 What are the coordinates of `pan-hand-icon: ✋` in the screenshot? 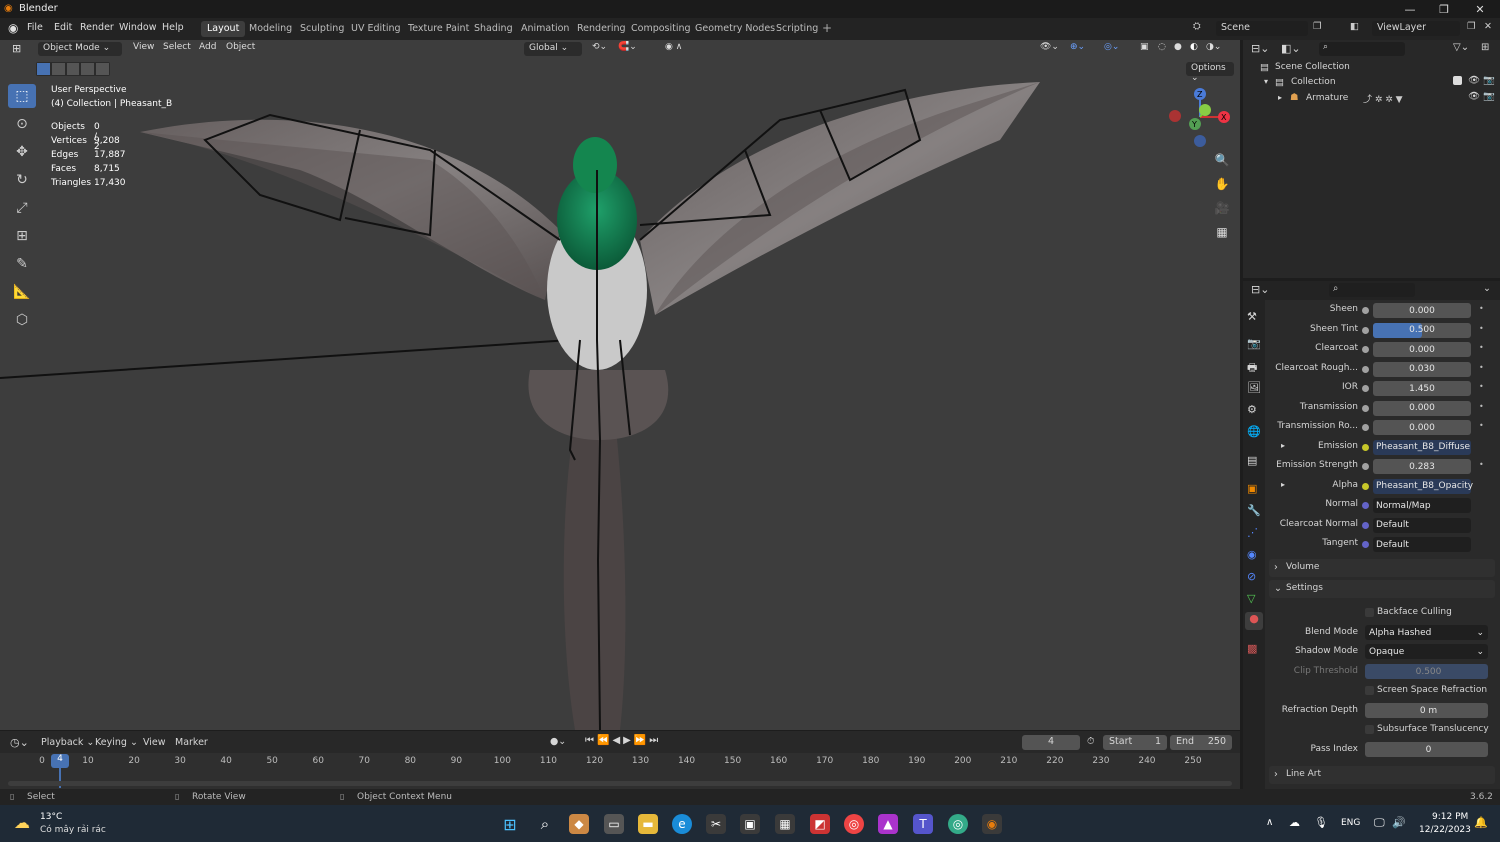 It's located at (1222, 184).